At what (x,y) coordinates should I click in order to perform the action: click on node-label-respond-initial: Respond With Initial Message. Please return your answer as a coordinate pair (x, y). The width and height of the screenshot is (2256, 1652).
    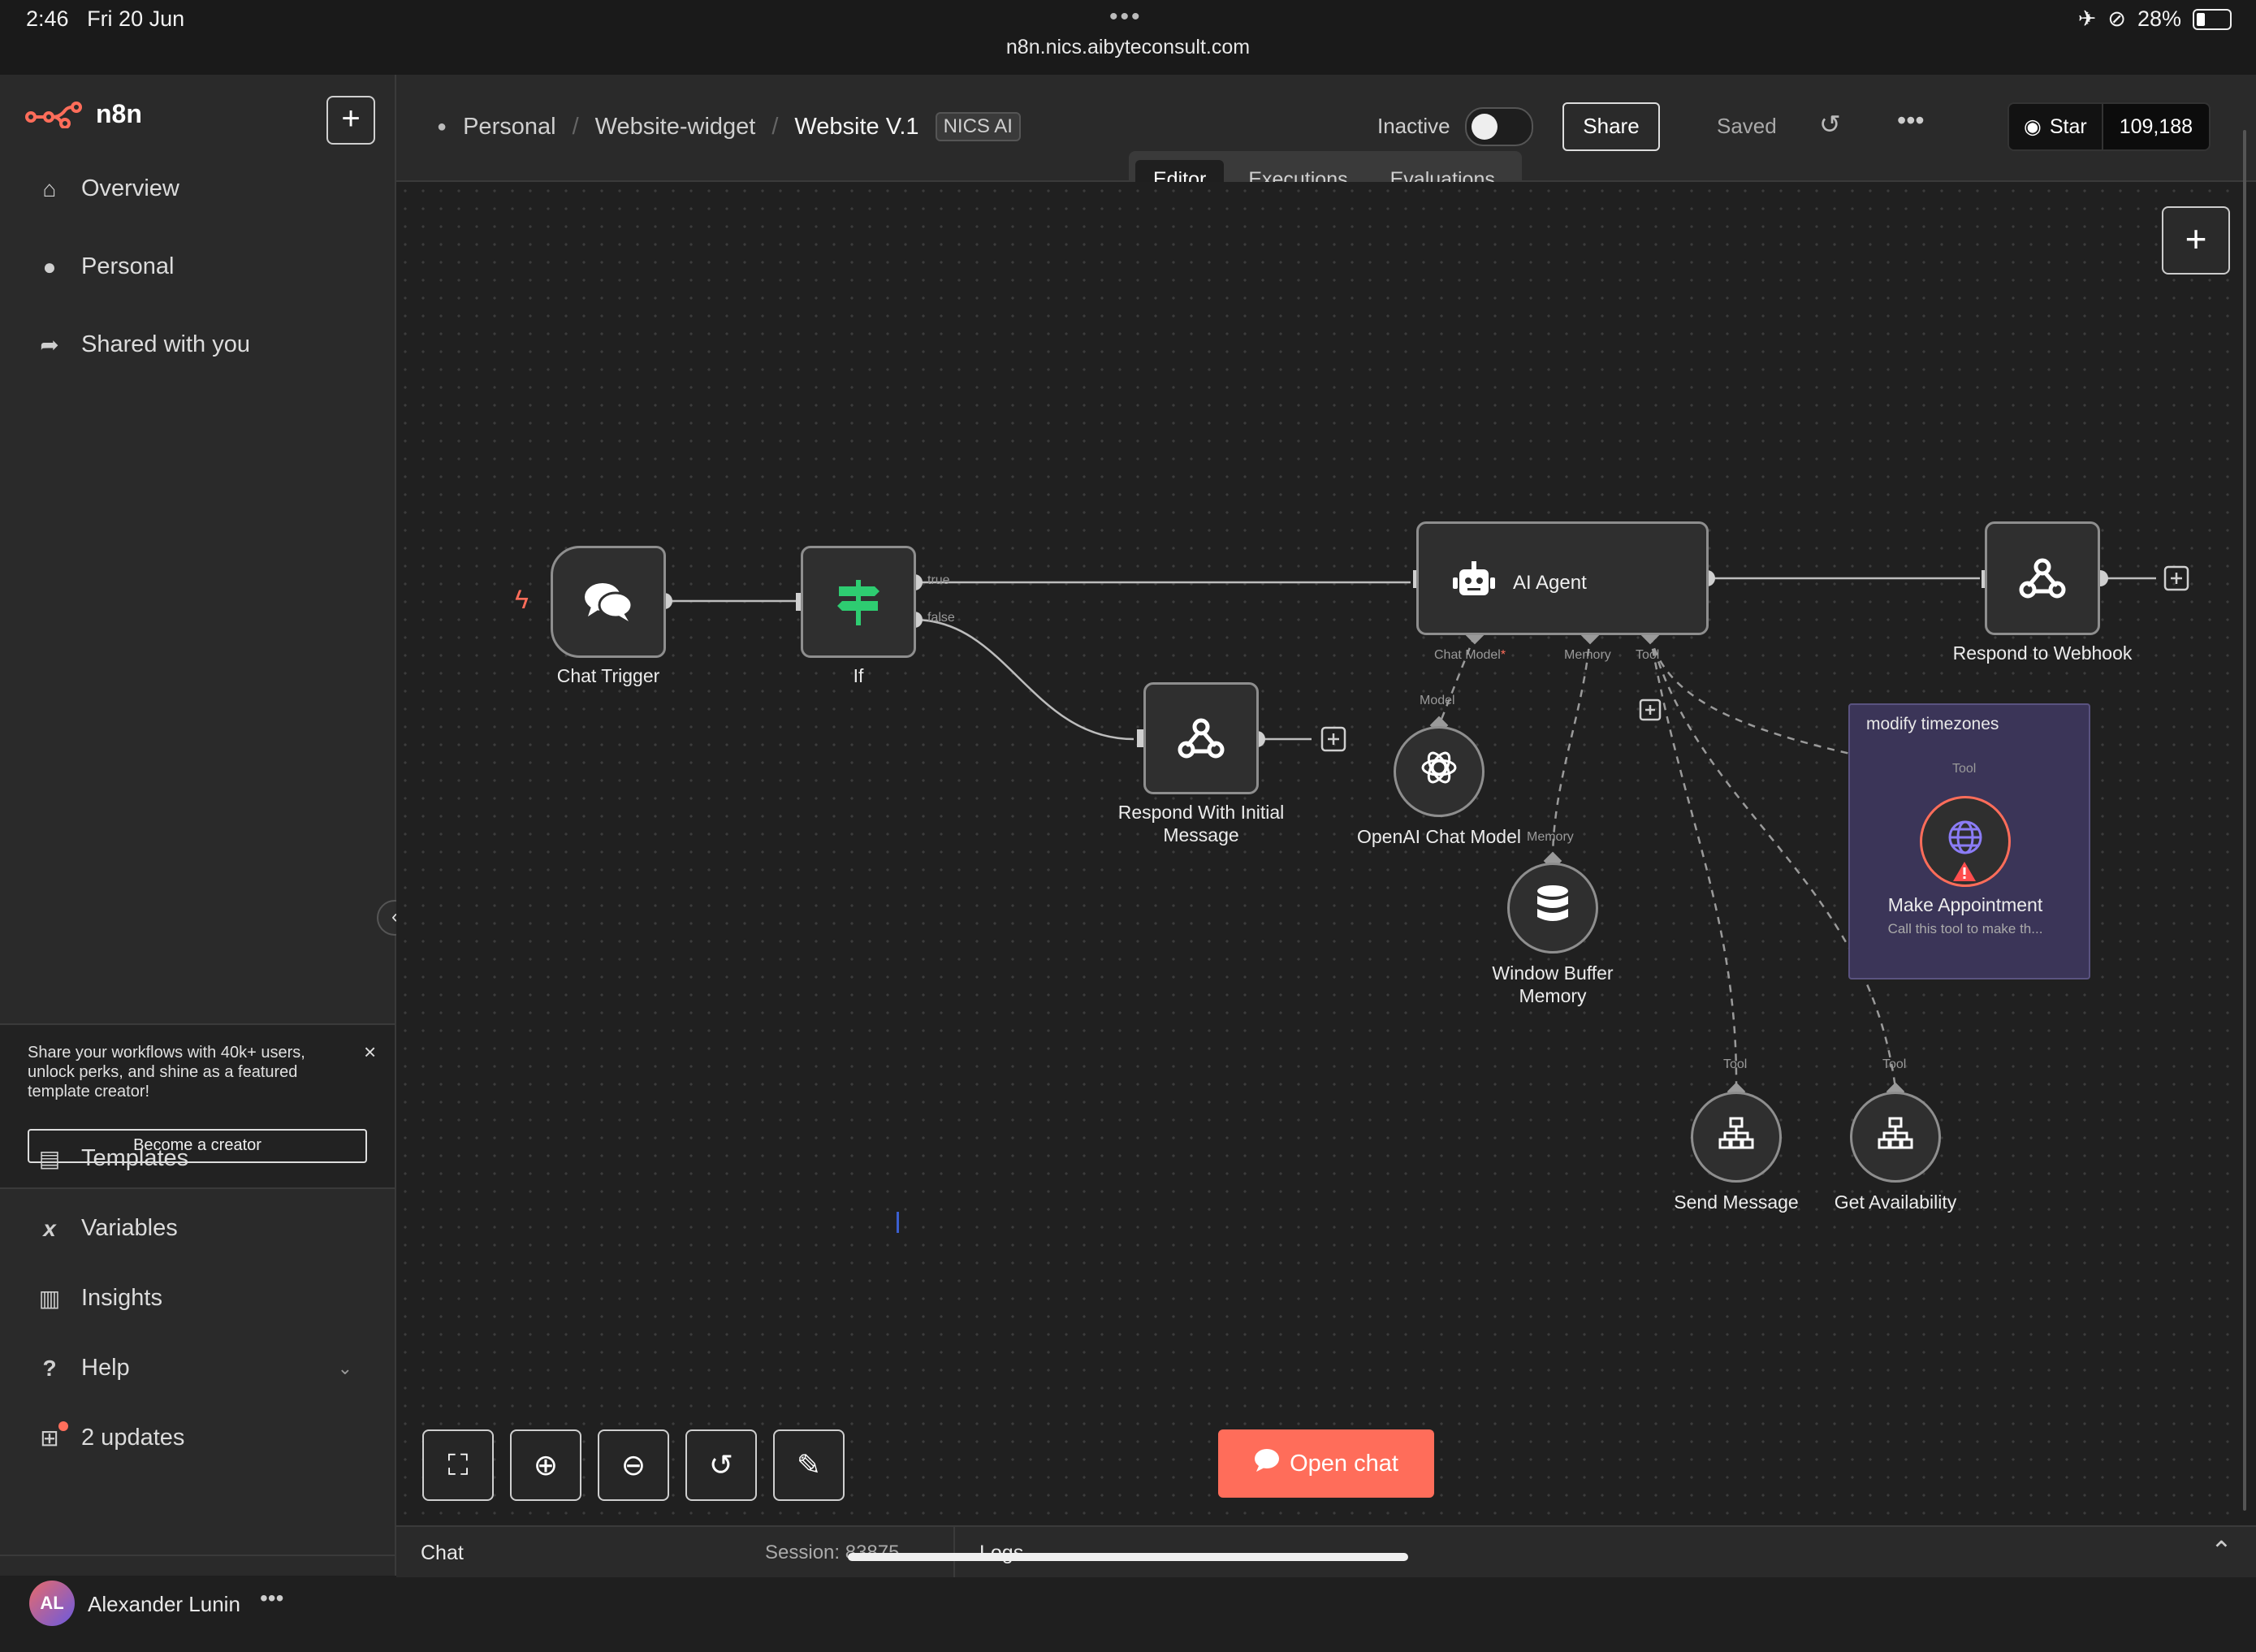
    Looking at the image, I should click on (1201, 823).